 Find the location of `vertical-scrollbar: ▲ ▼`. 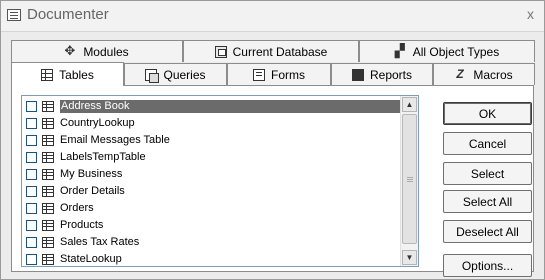

vertical-scrollbar: ▲ ▼ is located at coordinates (409, 181).